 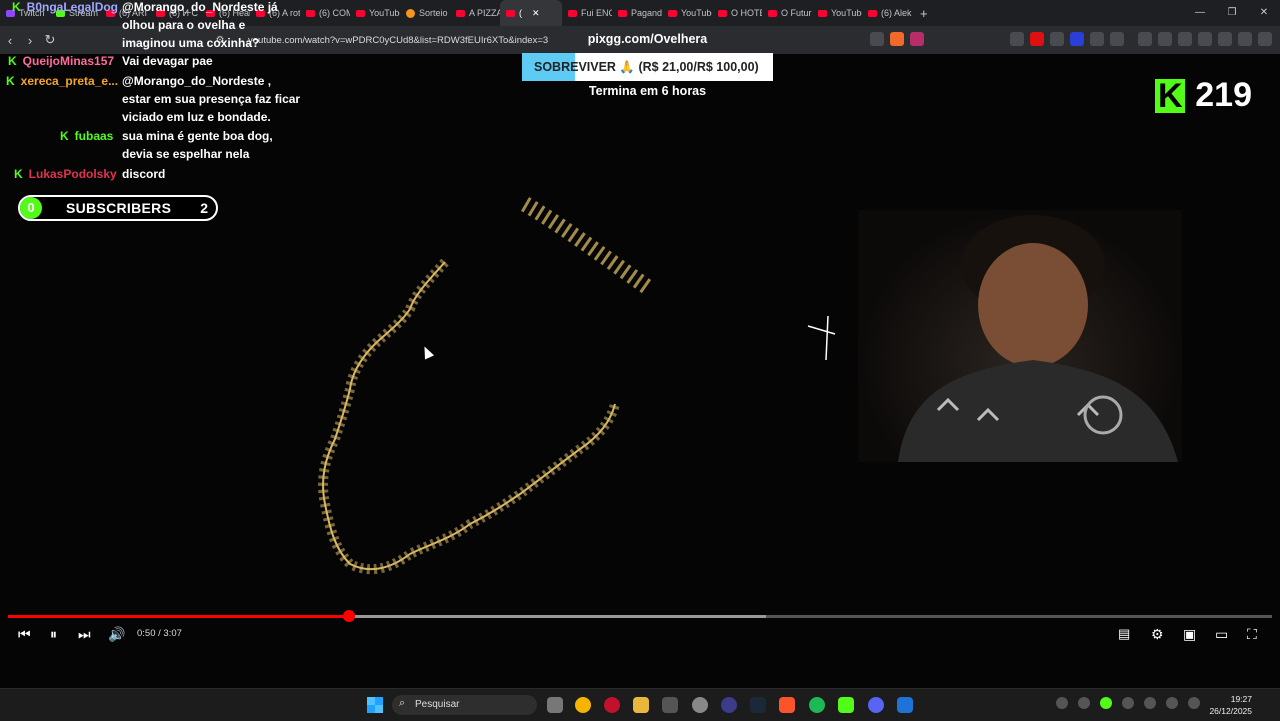 I want to click on close-window-icon: ✕, so click(x=1264, y=13).